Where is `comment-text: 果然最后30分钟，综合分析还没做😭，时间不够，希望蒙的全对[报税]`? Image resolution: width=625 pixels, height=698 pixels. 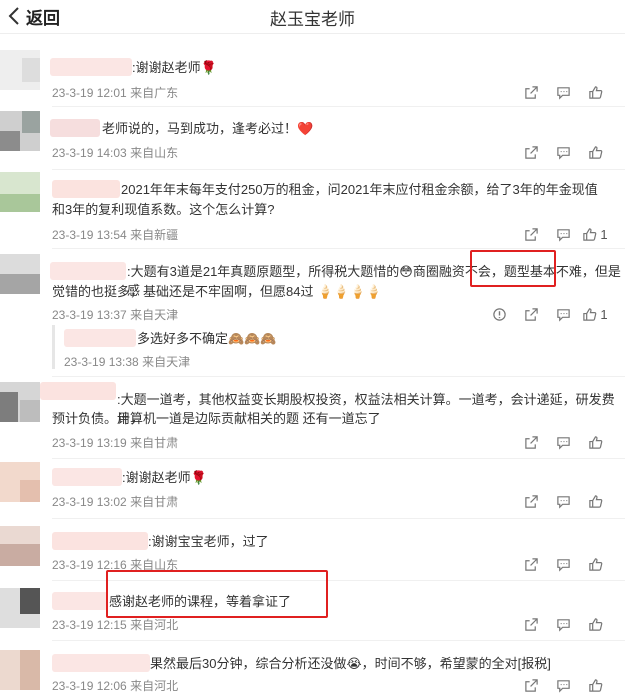
comment-text: 果然最后30分钟，综合分析还没做😭，时间不够，希望蒙的全对[报税] is located at coordinates (350, 663).